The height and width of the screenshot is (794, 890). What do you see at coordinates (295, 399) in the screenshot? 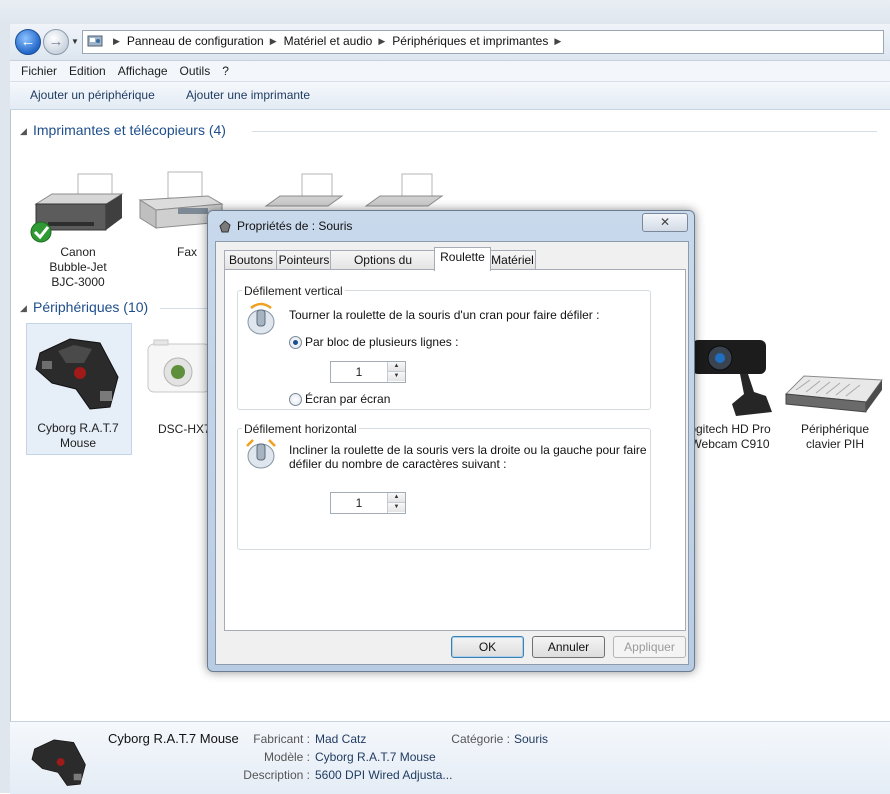
I see `radio-screen` at bounding box center [295, 399].